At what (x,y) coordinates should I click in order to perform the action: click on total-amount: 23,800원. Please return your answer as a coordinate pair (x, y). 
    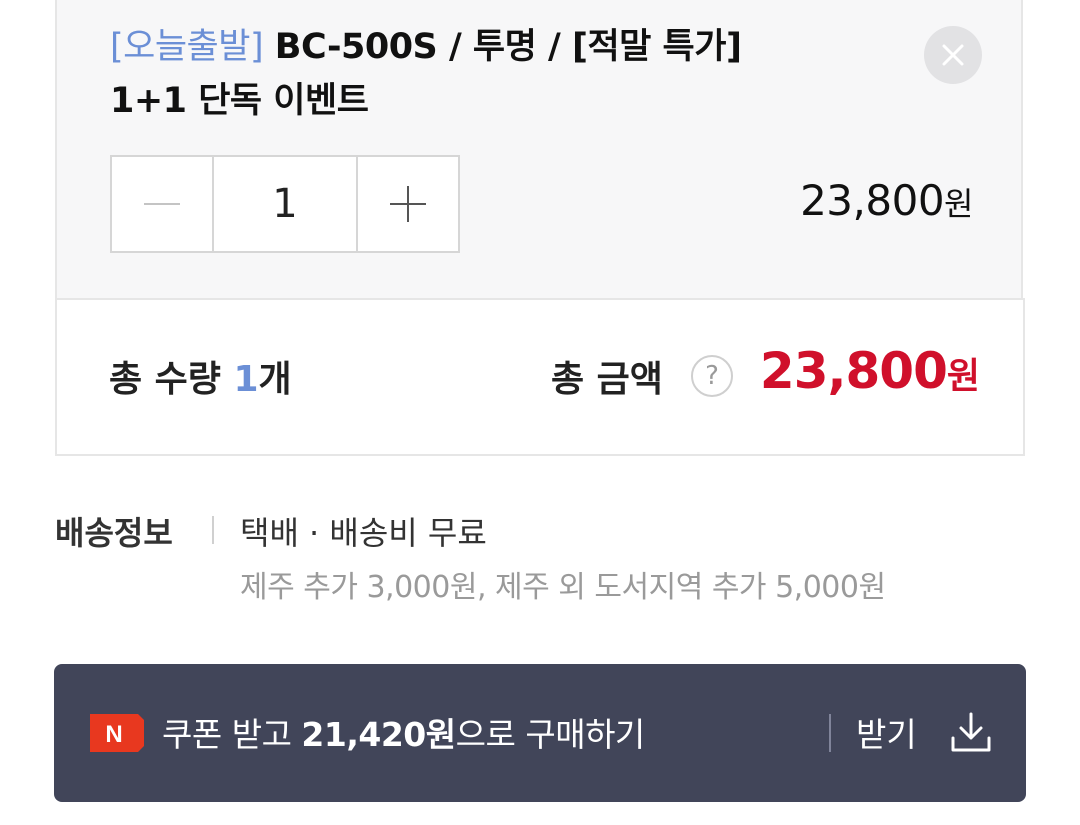
    Looking at the image, I should click on (869, 371).